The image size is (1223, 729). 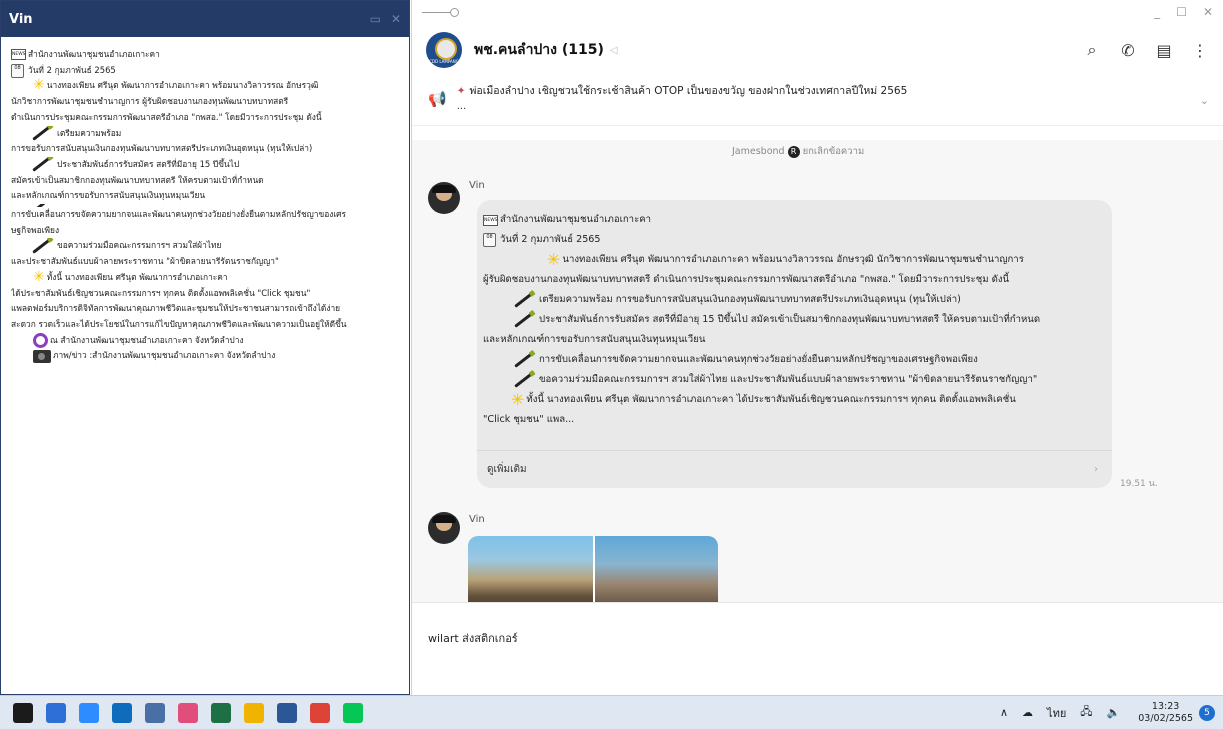 I want to click on network-icon: 🖧, so click(x=1086, y=712).